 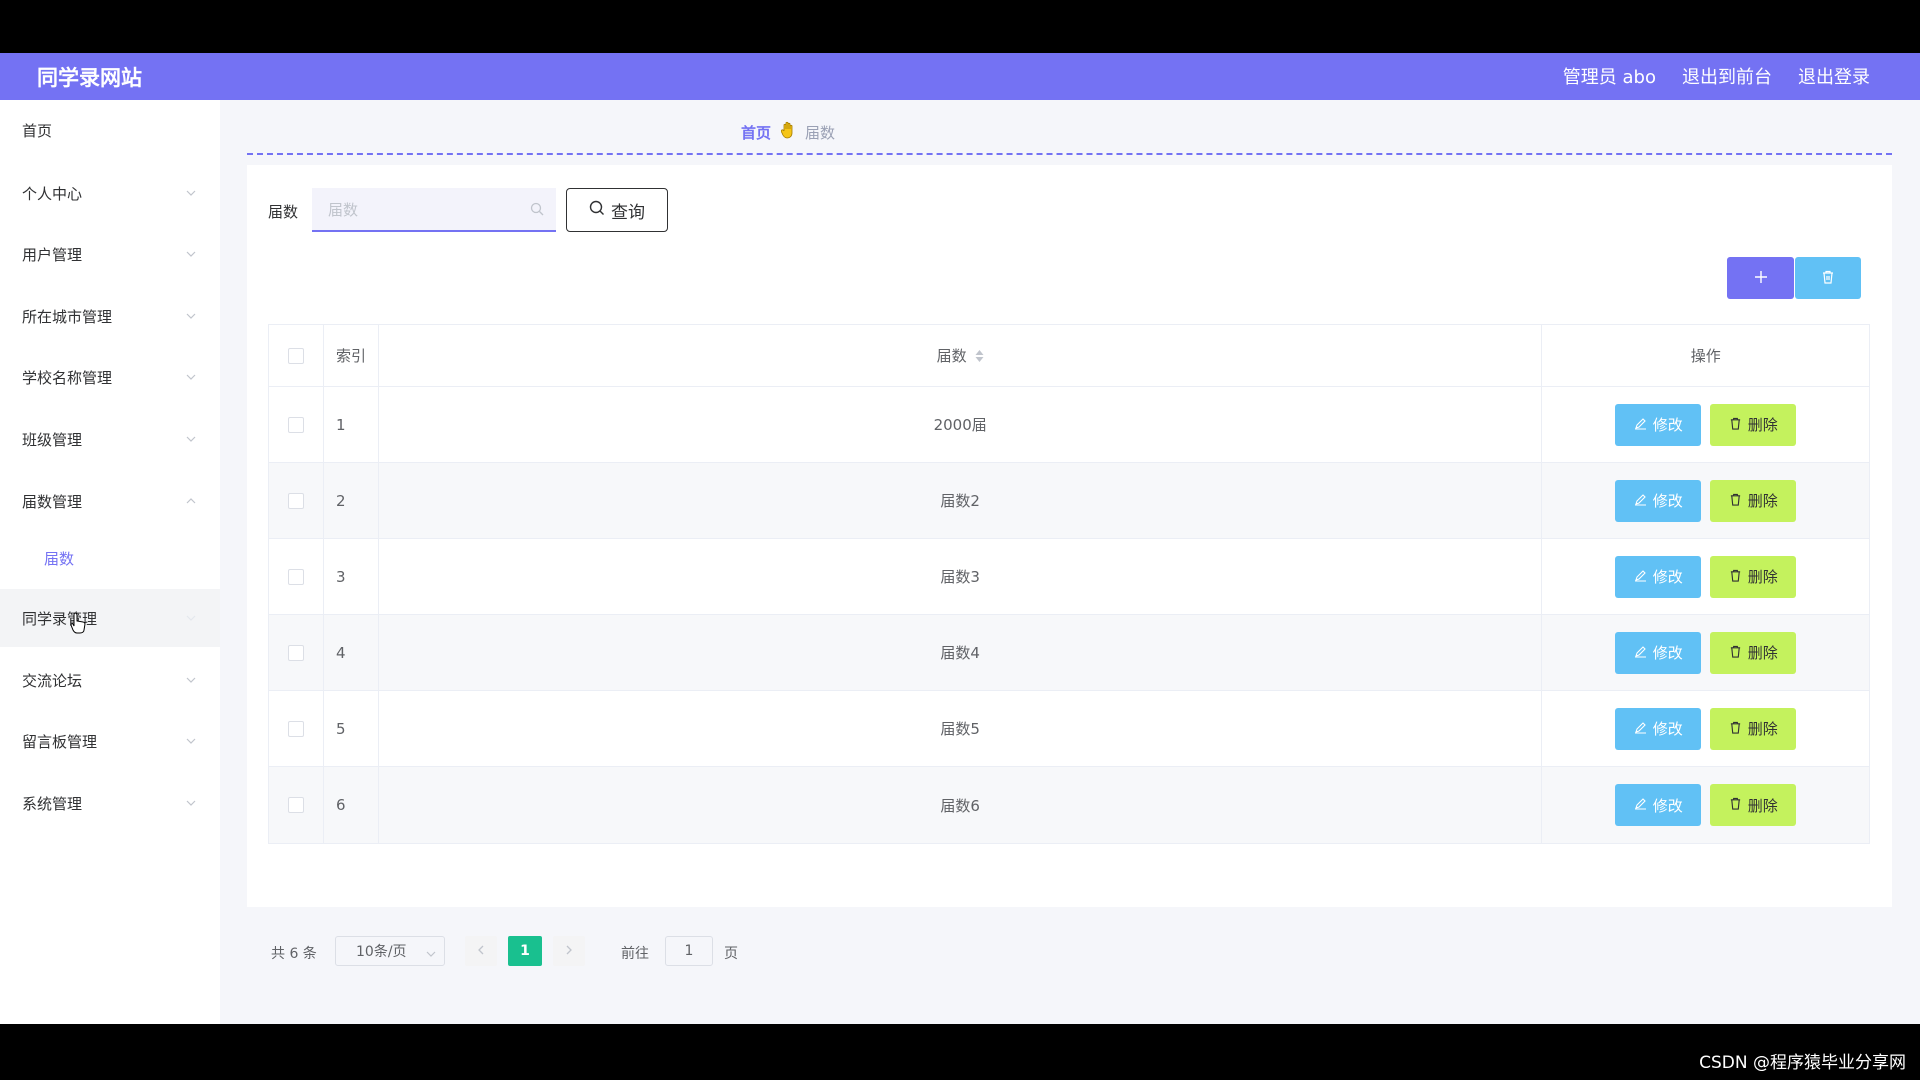 What do you see at coordinates (110, 254) in the screenshot?
I see `sidebar-item-user-management: 用户管理` at bounding box center [110, 254].